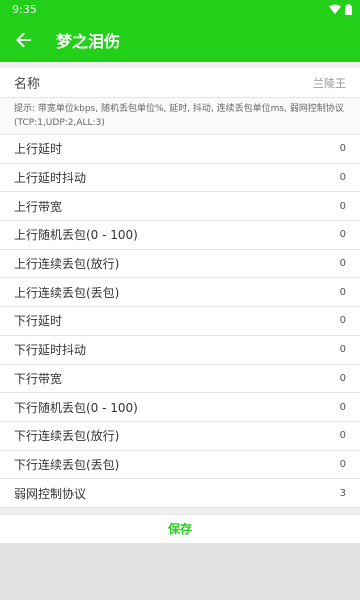 This screenshot has height=600, width=360. What do you see at coordinates (50, 350) in the screenshot?
I see `setting-label: 下行延时抖动` at bounding box center [50, 350].